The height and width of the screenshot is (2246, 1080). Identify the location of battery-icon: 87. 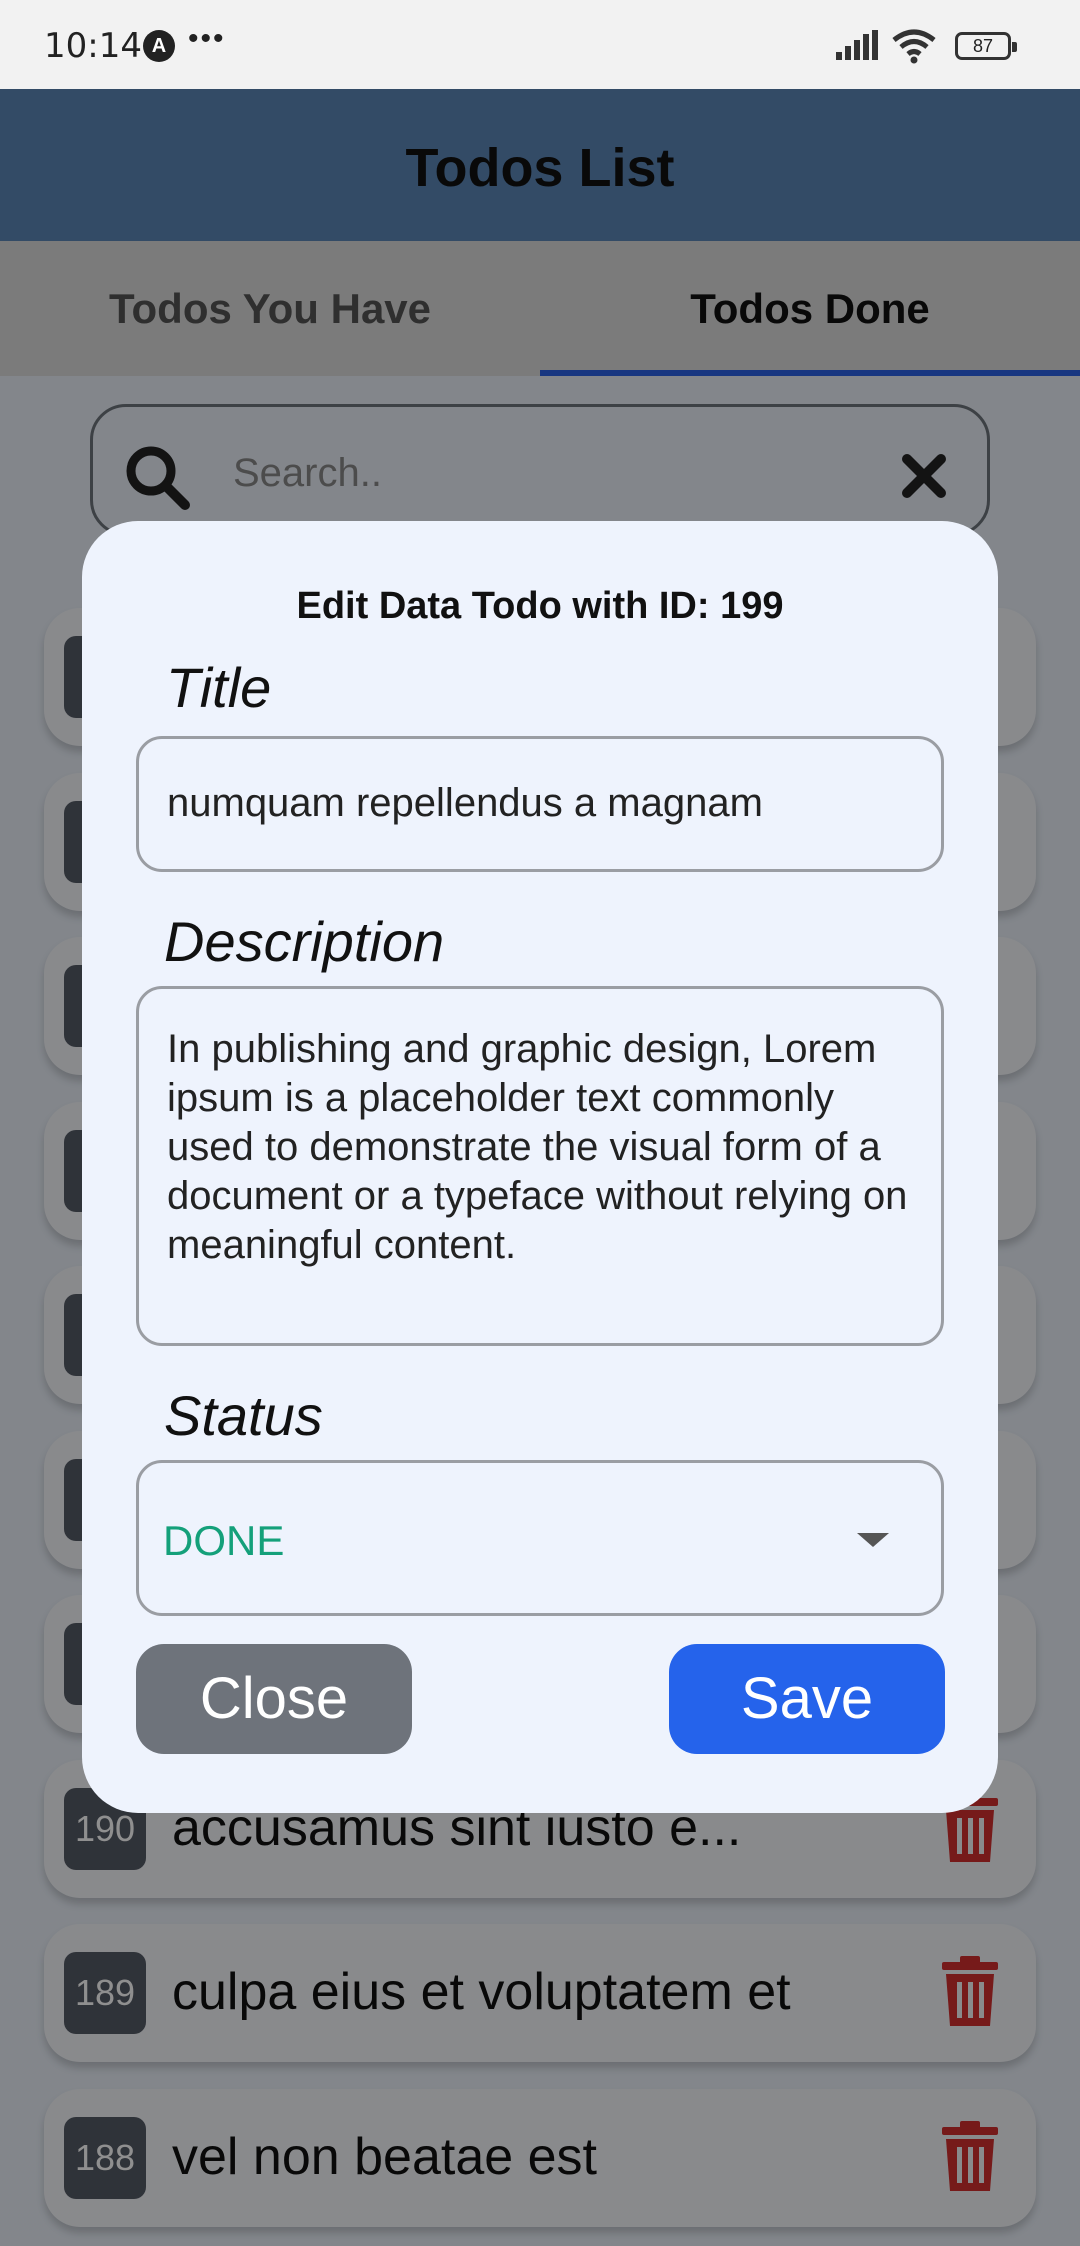
(986, 46).